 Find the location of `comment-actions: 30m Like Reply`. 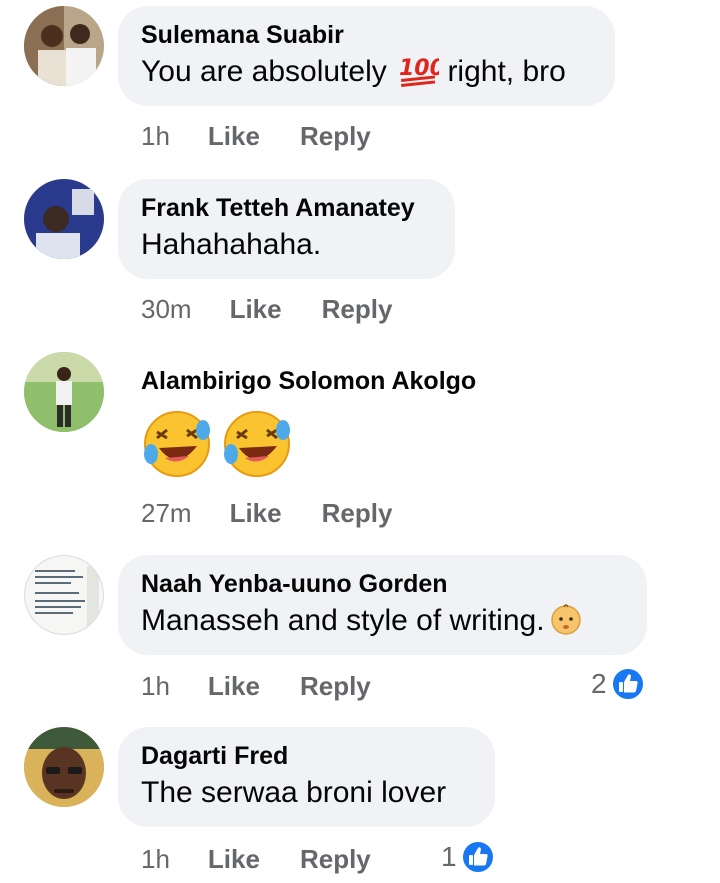

comment-actions: 30m Like Reply is located at coordinates (266, 309).